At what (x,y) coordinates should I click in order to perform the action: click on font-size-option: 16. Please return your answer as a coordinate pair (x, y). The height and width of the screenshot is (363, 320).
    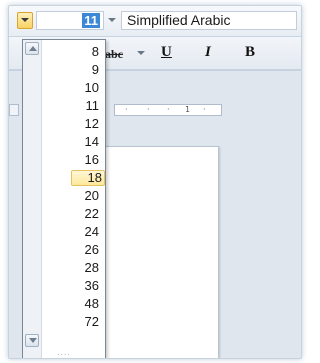
    Looking at the image, I should click on (88, 160).